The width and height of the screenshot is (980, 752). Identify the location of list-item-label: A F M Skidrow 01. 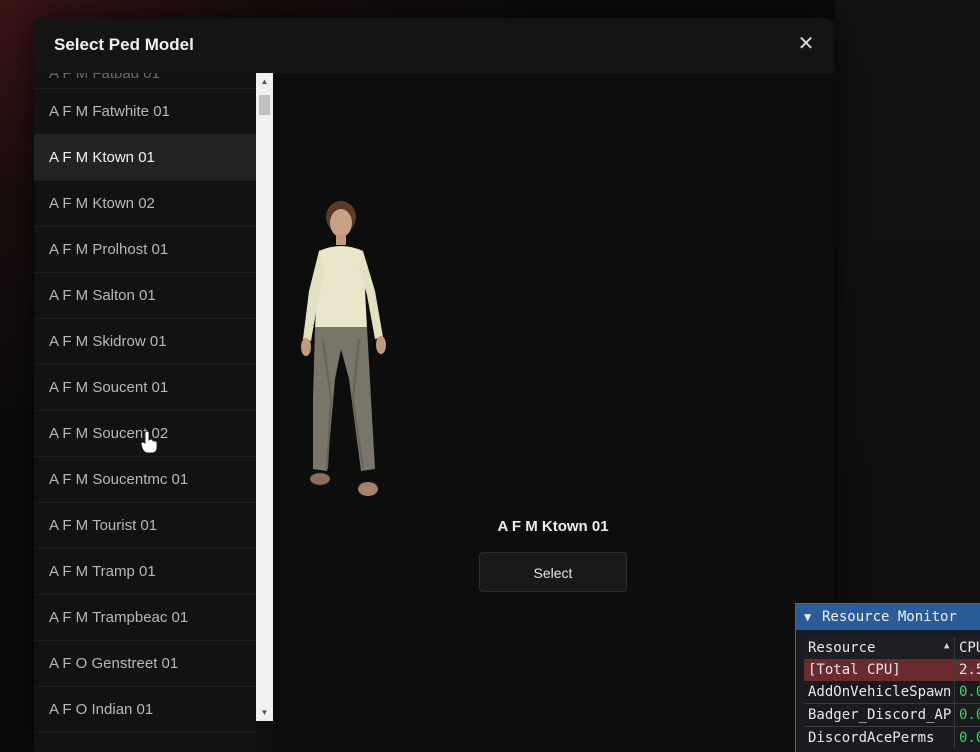
(108, 341).